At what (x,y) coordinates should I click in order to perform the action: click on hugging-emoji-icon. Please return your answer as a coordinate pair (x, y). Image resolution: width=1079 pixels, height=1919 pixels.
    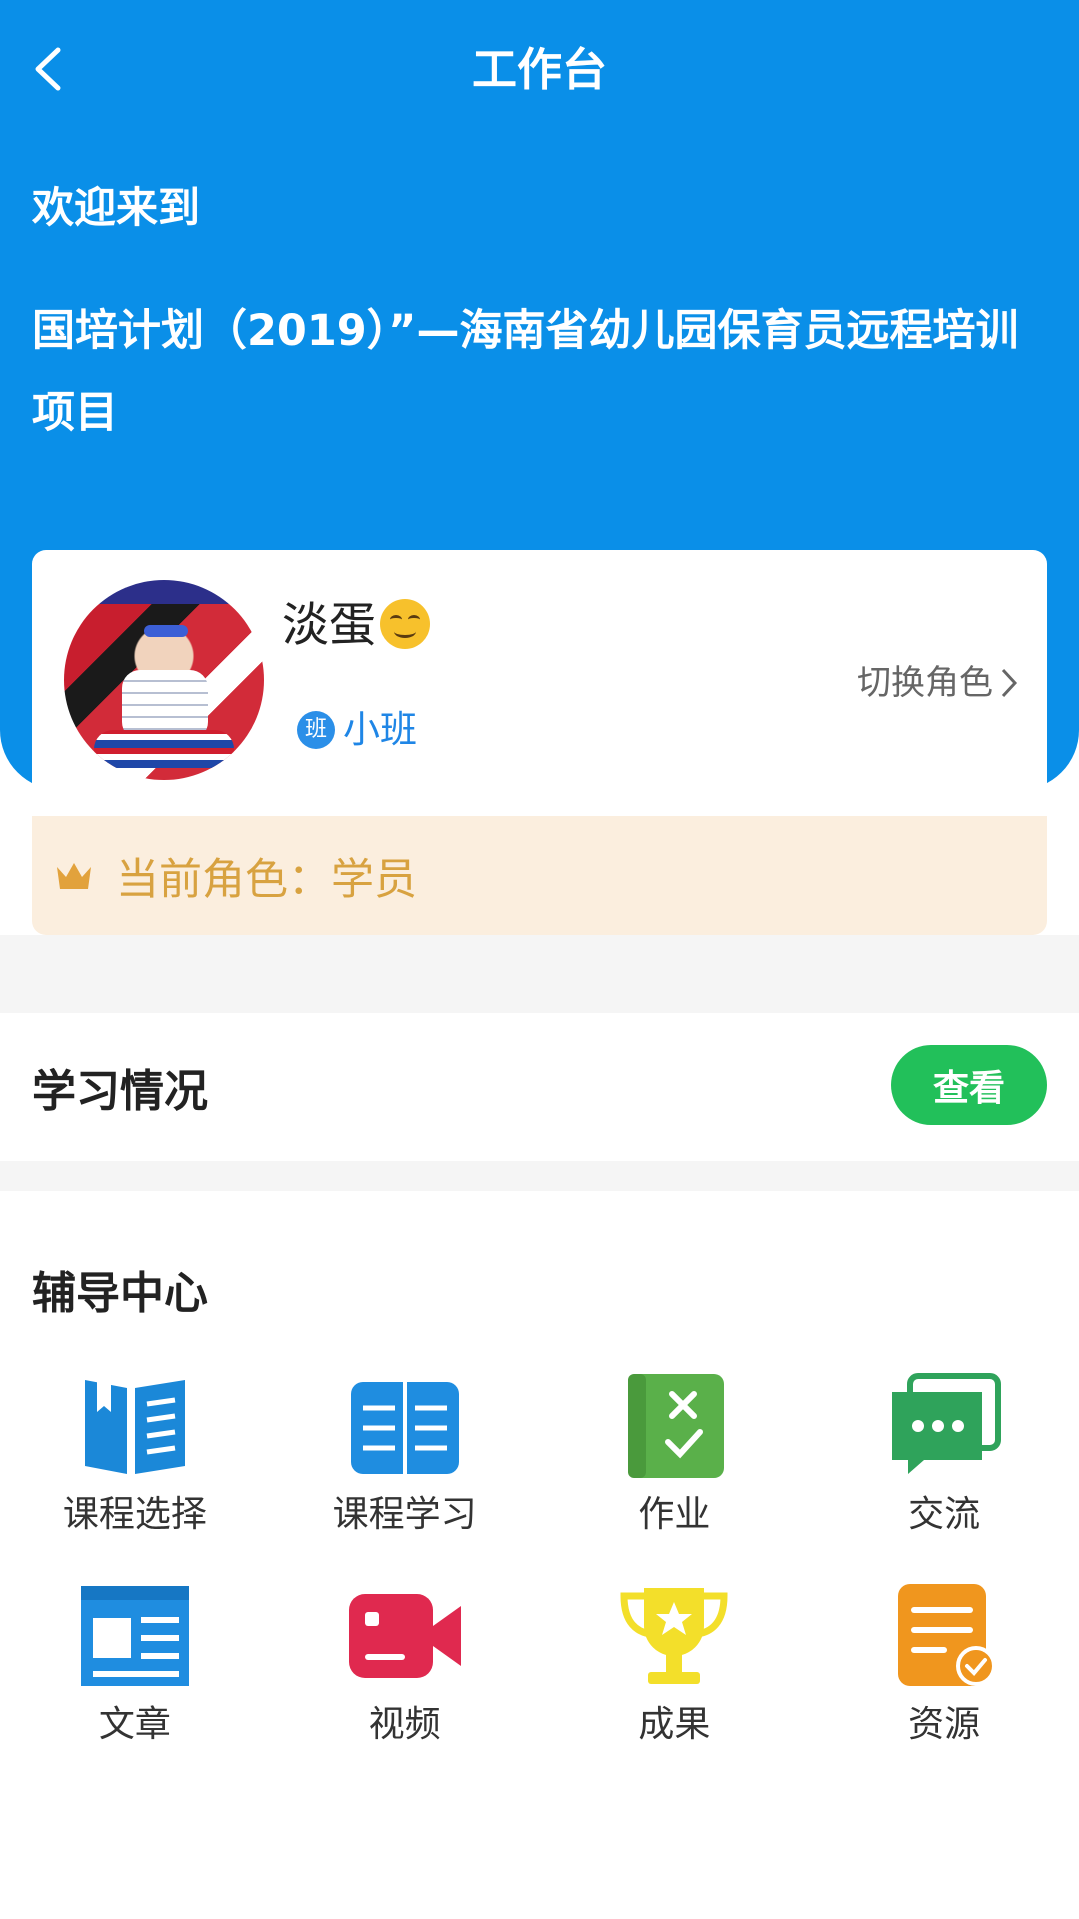
    Looking at the image, I should click on (405, 624).